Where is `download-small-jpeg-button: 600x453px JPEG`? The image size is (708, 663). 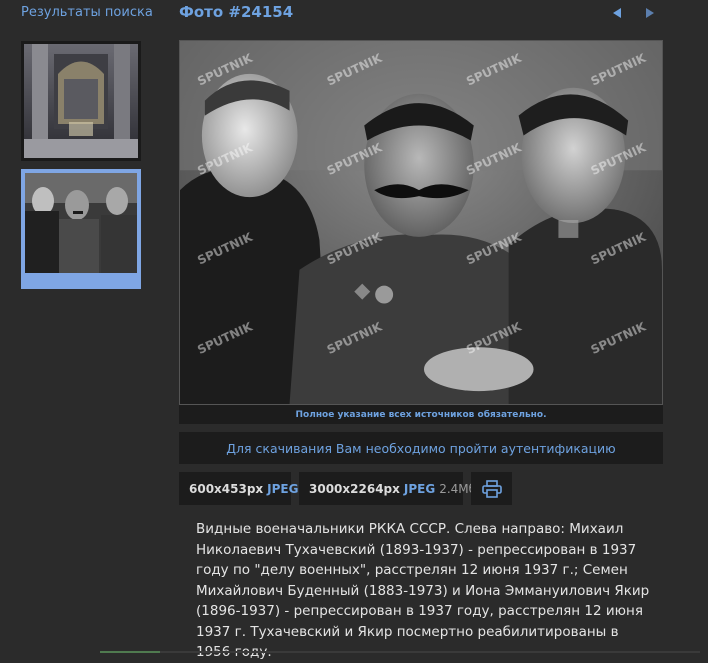 download-small-jpeg-button: 600x453px JPEG is located at coordinates (238, 488).